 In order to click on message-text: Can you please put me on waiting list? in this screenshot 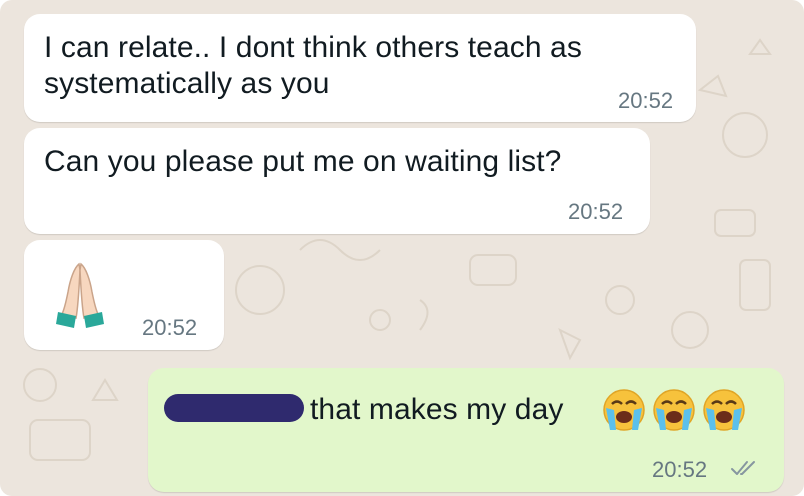, I will do `click(303, 161)`.